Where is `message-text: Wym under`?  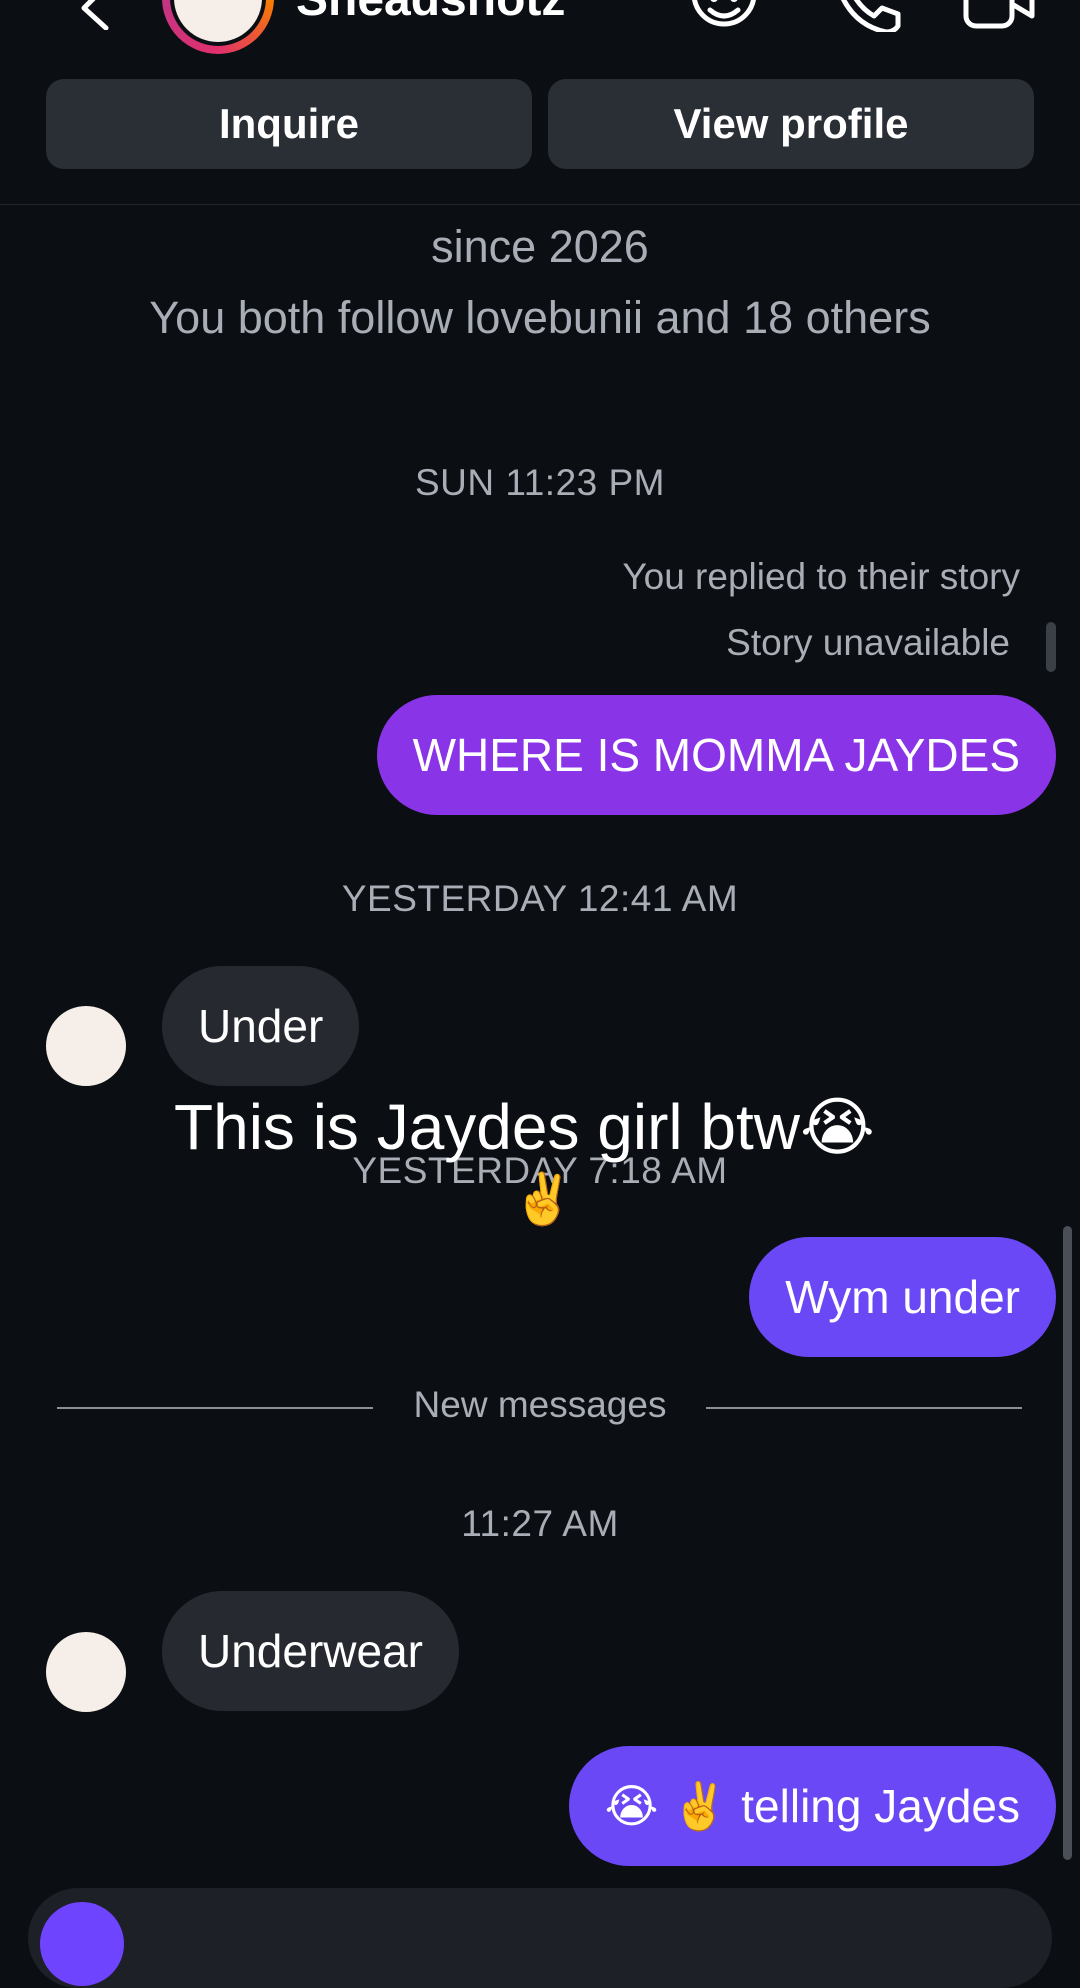
message-text: Wym under is located at coordinates (902, 1297).